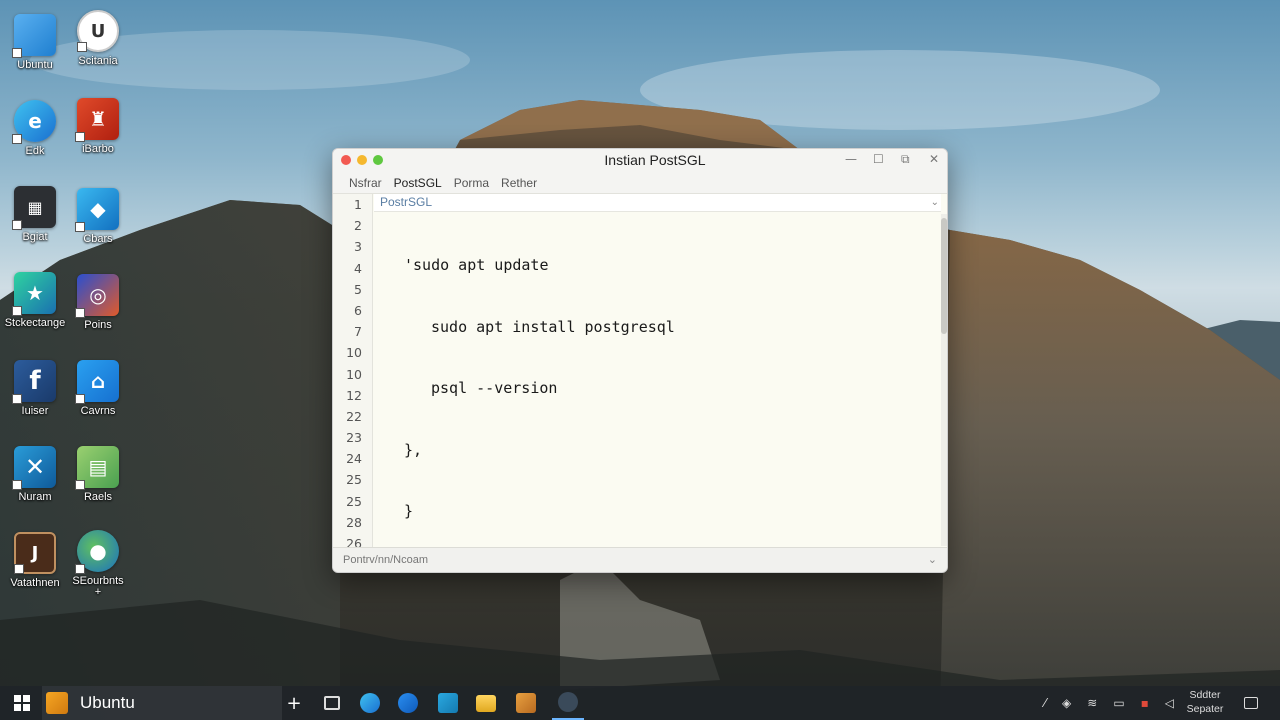 The height and width of the screenshot is (720, 1280). I want to click on code-line-3-text: psql --version, so click(494, 388).